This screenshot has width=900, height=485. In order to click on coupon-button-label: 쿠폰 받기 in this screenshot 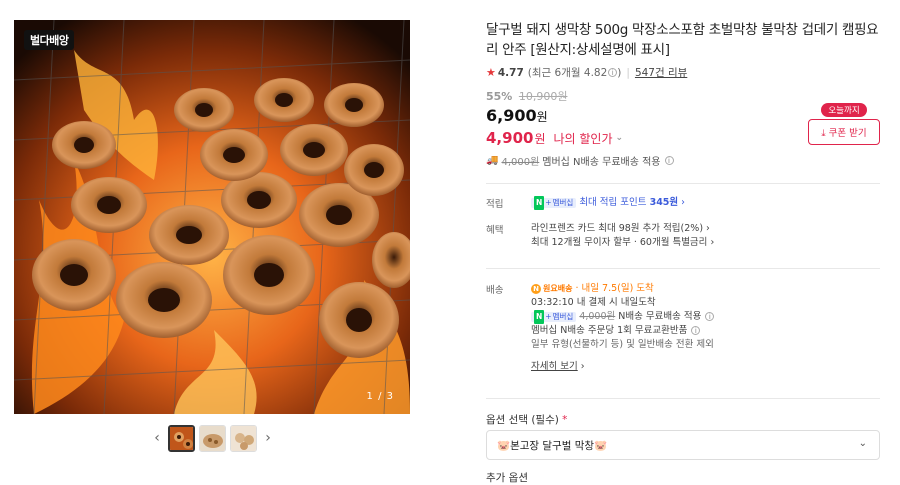, I will do `click(847, 133)`.